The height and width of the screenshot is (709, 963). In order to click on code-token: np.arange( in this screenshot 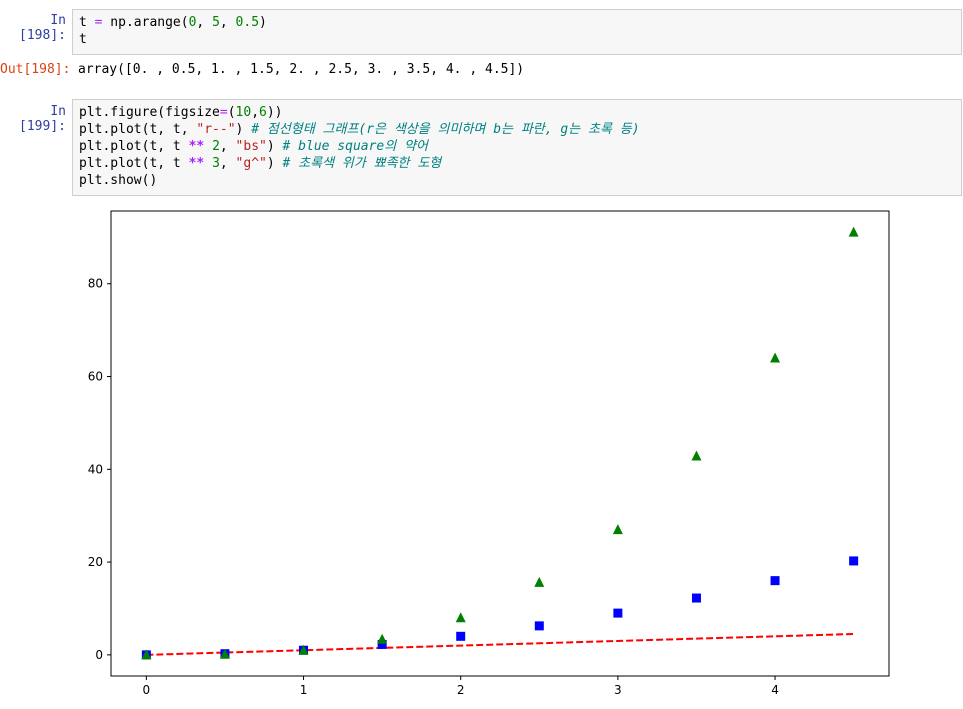, I will do `click(145, 22)`.